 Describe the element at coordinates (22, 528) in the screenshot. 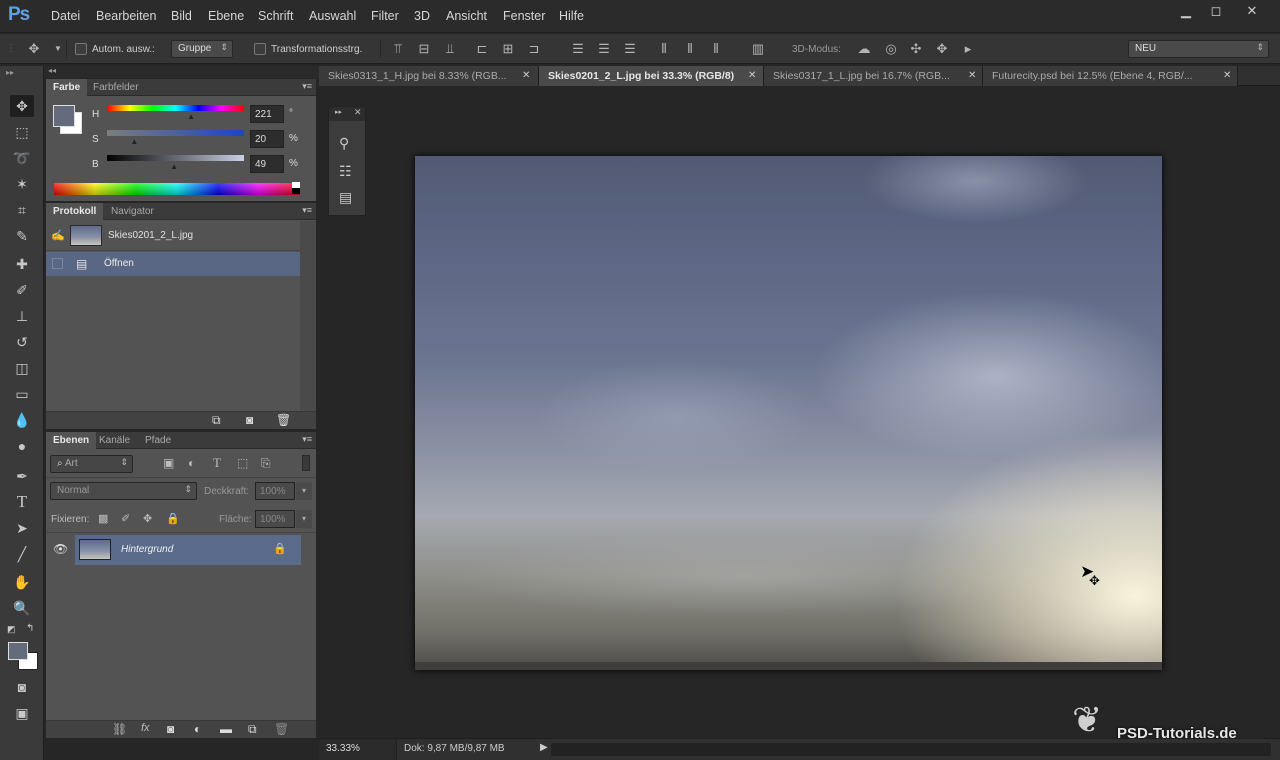

I see `path-selection-tool-icon: ➤` at that location.